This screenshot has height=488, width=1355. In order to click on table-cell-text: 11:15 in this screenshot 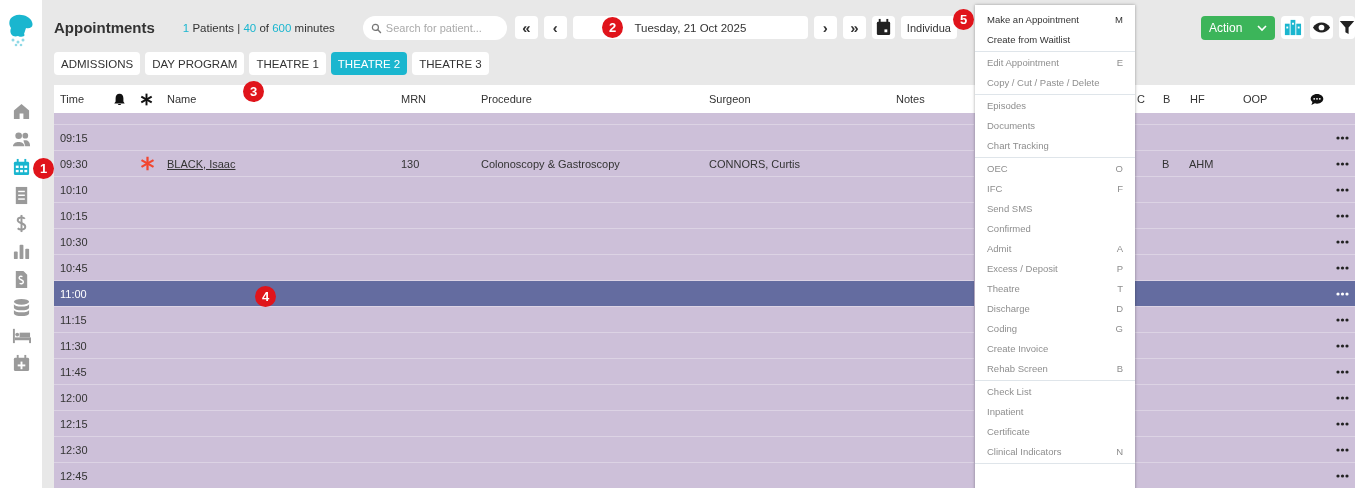, I will do `click(74, 319)`.